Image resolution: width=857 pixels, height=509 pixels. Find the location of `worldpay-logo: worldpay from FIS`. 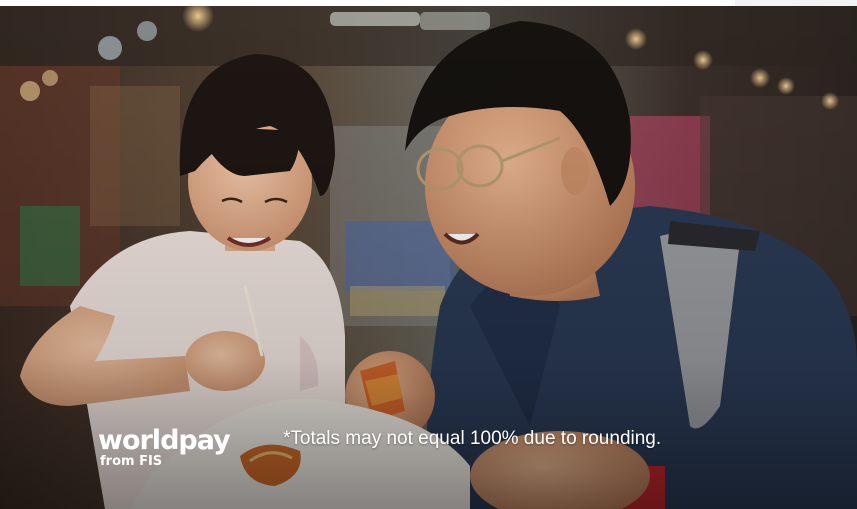

worldpay-logo: worldpay from FIS is located at coordinates (164, 447).